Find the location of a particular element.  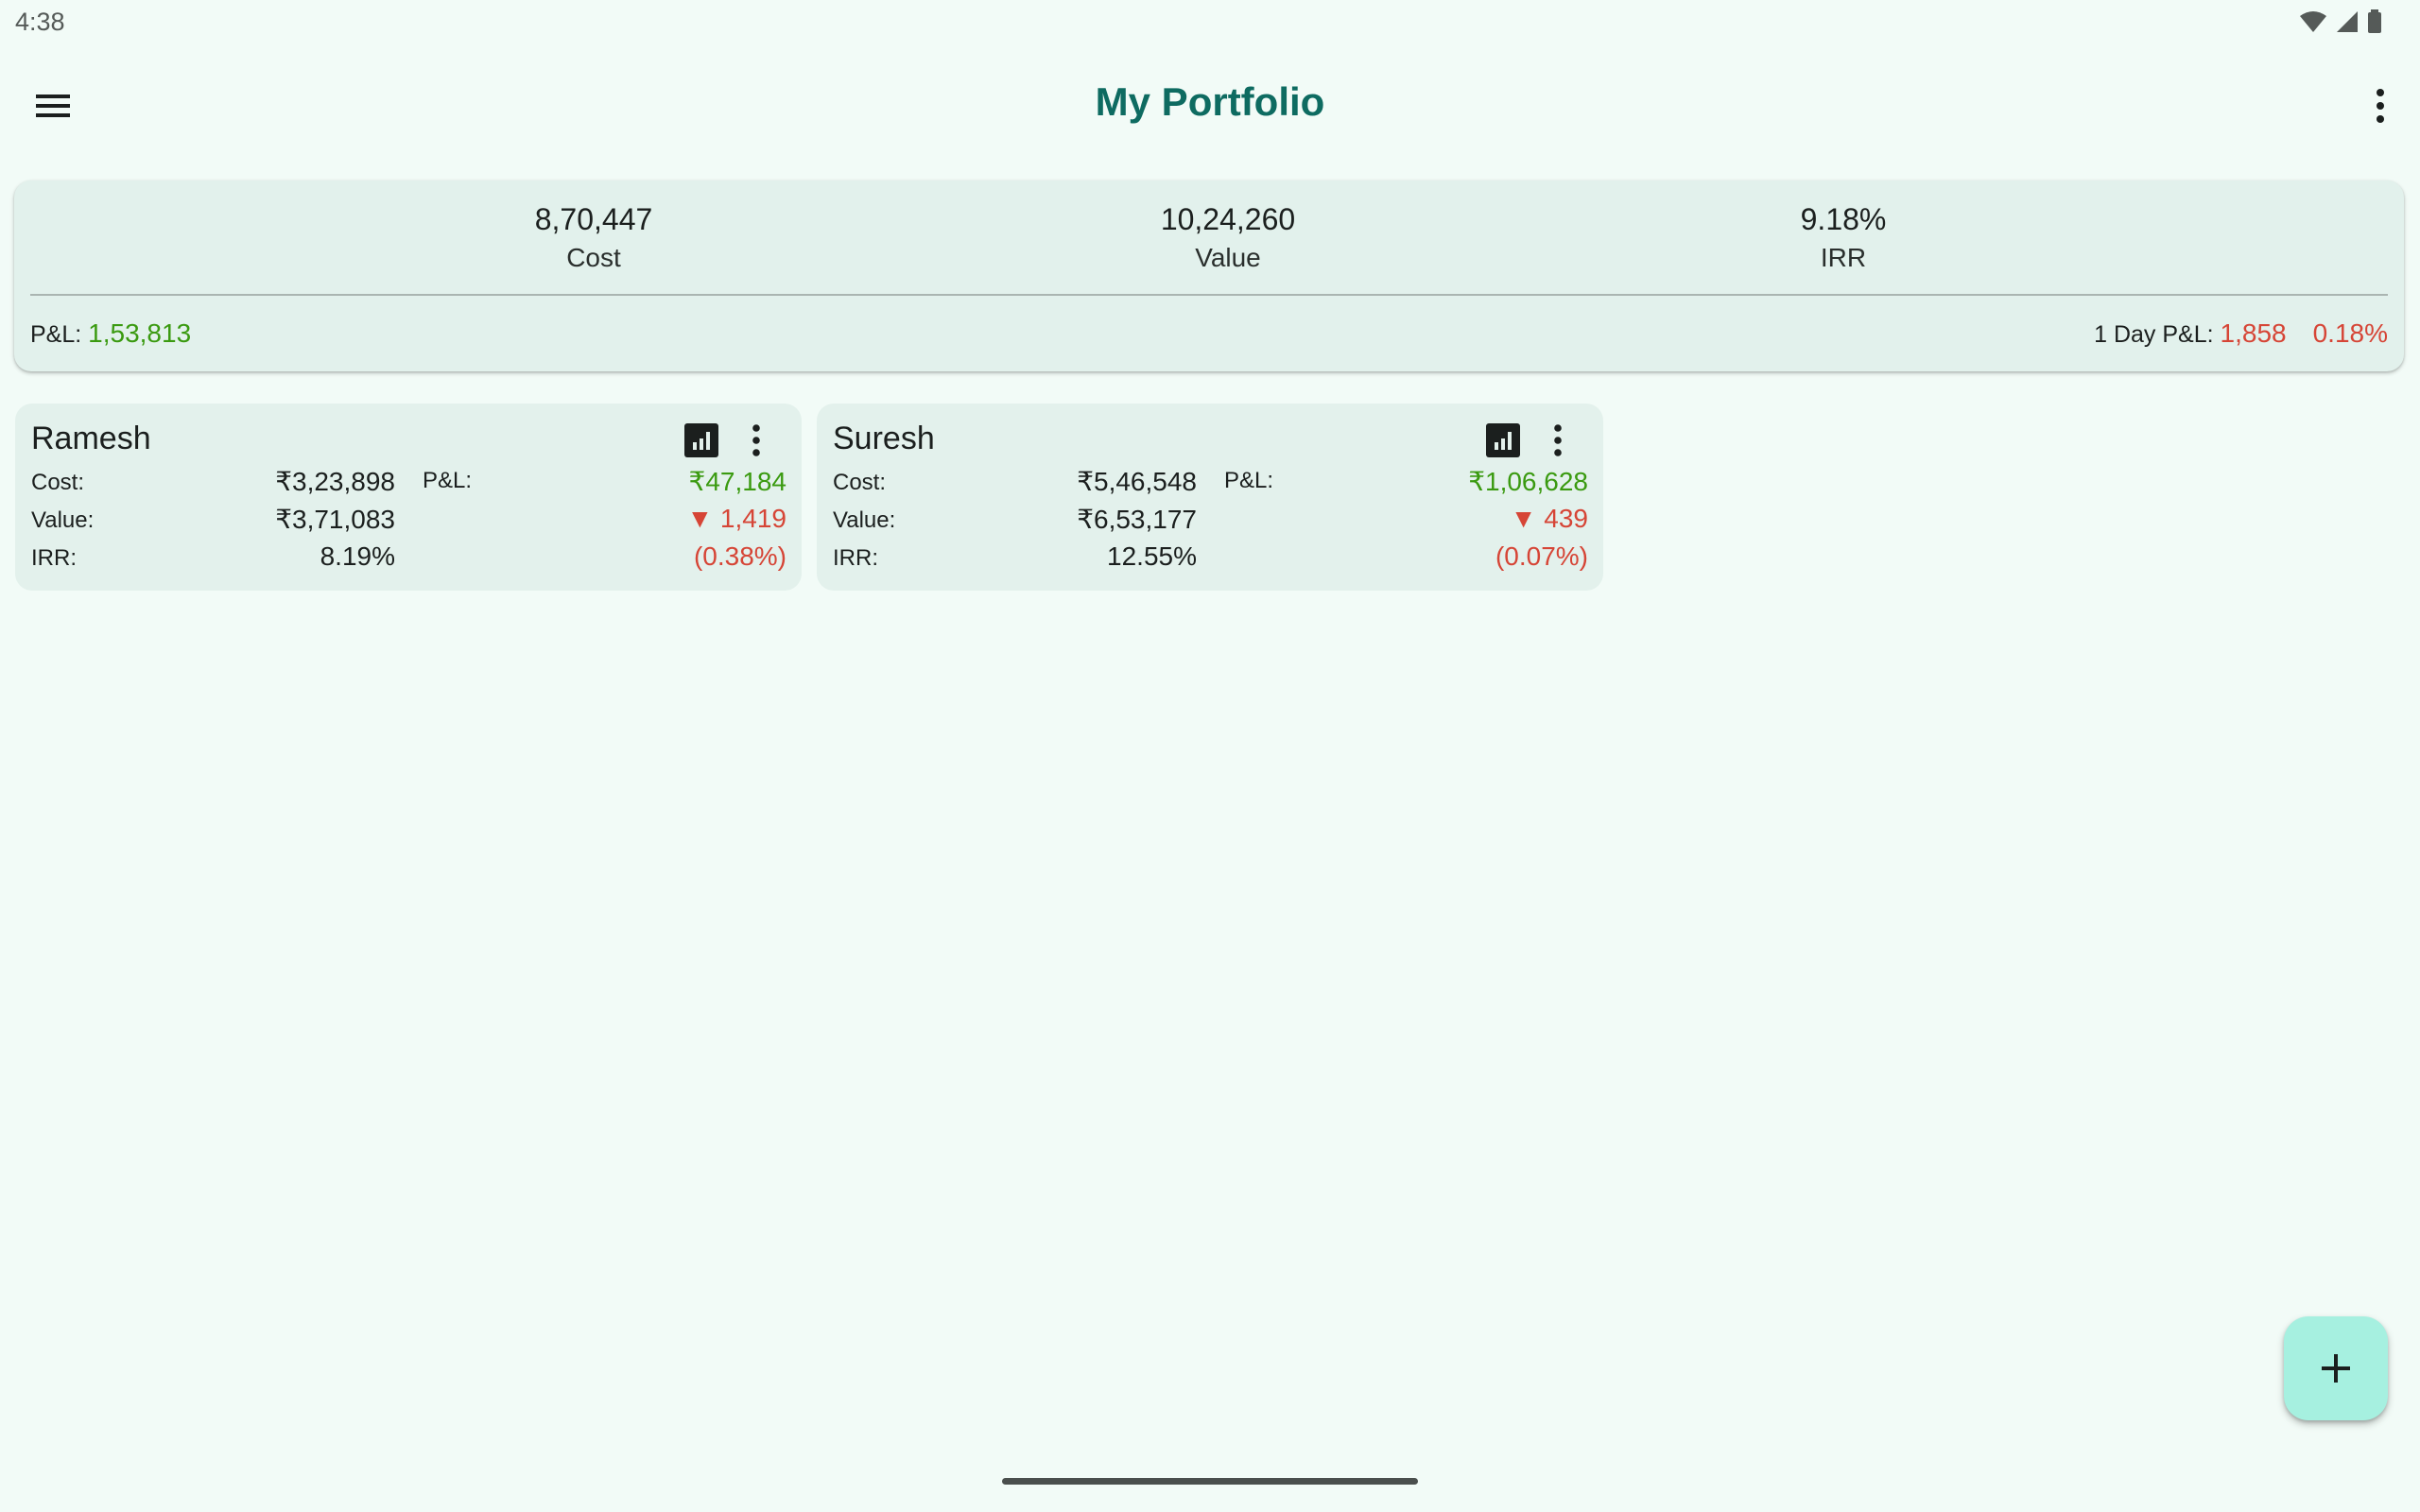

cellular-signal-icon is located at coordinates (2347, 21).